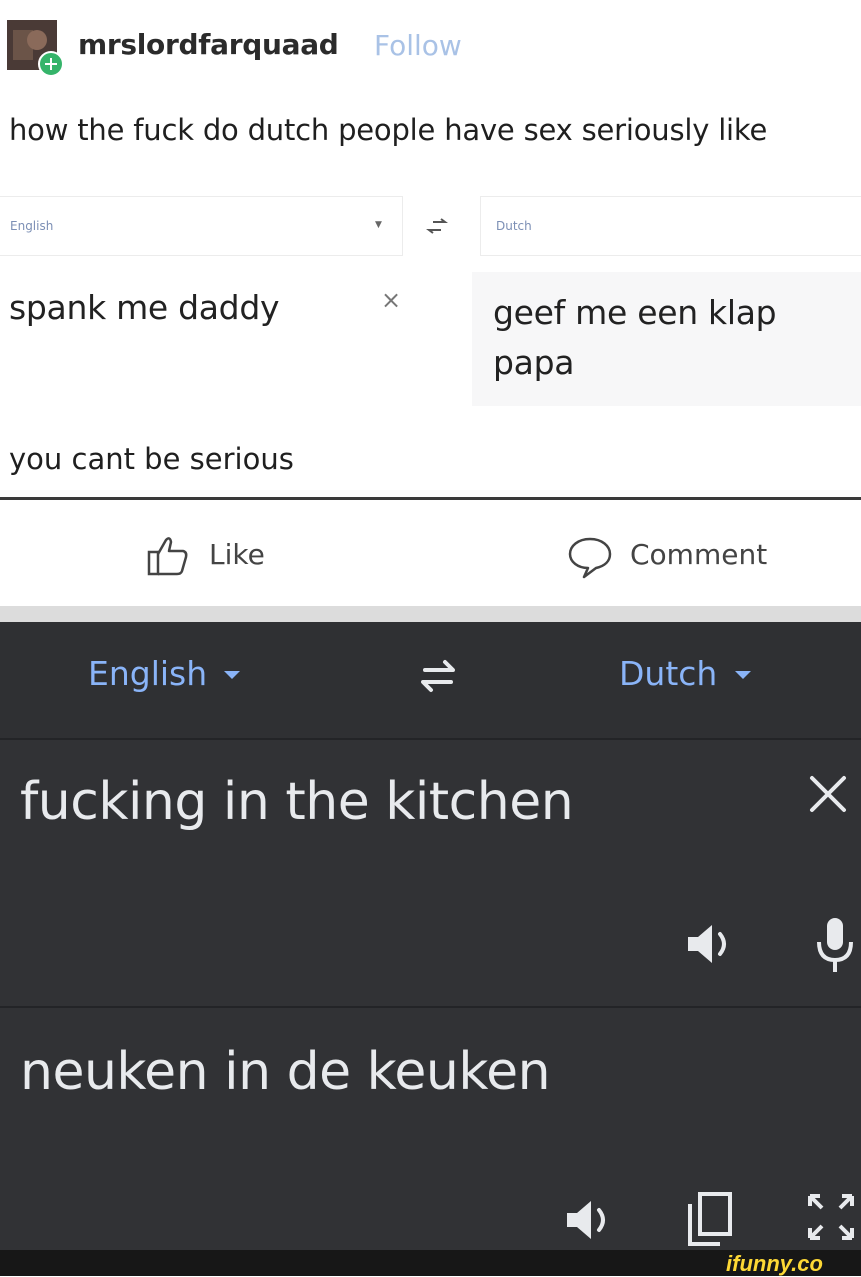 This screenshot has width=861, height=1277. Describe the element at coordinates (237, 554) in the screenshot. I see `like-button: Like` at that location.